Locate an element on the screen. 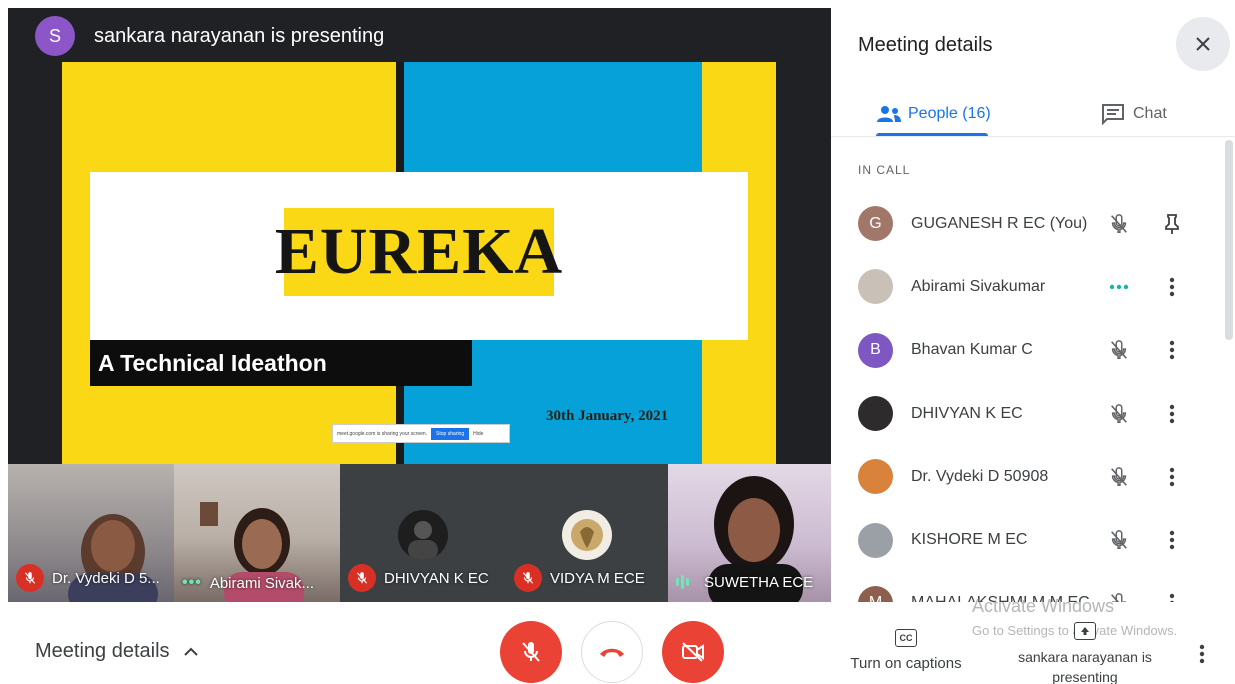  hang-up-icon is located at coordinates (612, 652).